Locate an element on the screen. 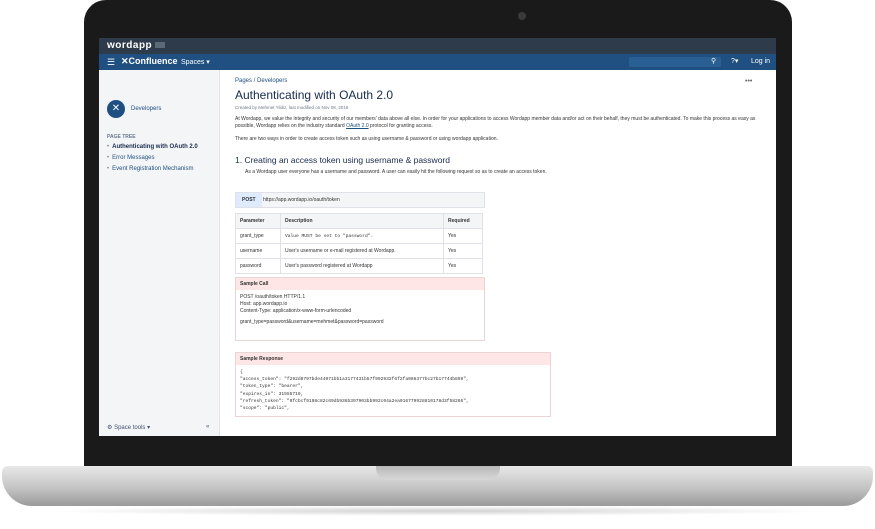  page-title: Authenticating with OAuth 2.0 is located at coordinates (314, 95).